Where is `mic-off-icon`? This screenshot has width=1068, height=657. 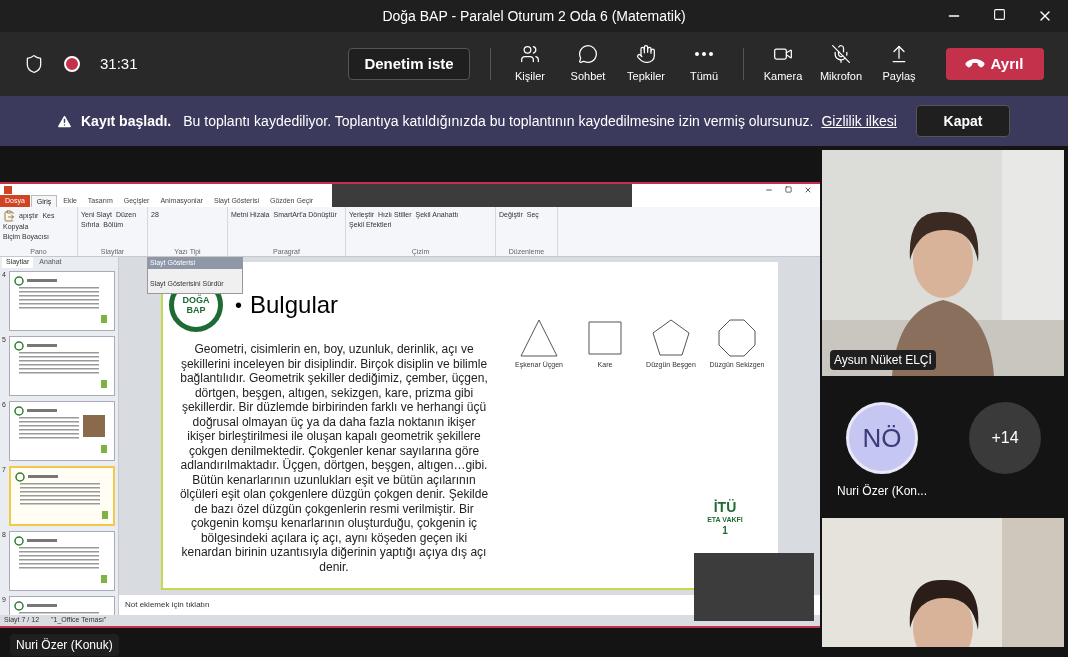
mic-off-icon is located at coordinates (841, 53).